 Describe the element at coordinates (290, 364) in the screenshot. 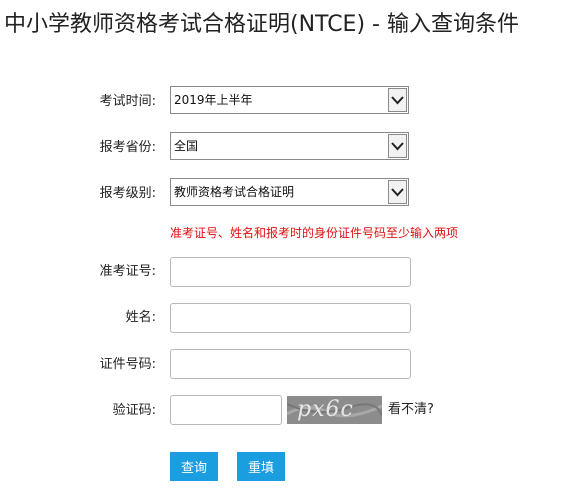

I see `id-number-input` at that location.